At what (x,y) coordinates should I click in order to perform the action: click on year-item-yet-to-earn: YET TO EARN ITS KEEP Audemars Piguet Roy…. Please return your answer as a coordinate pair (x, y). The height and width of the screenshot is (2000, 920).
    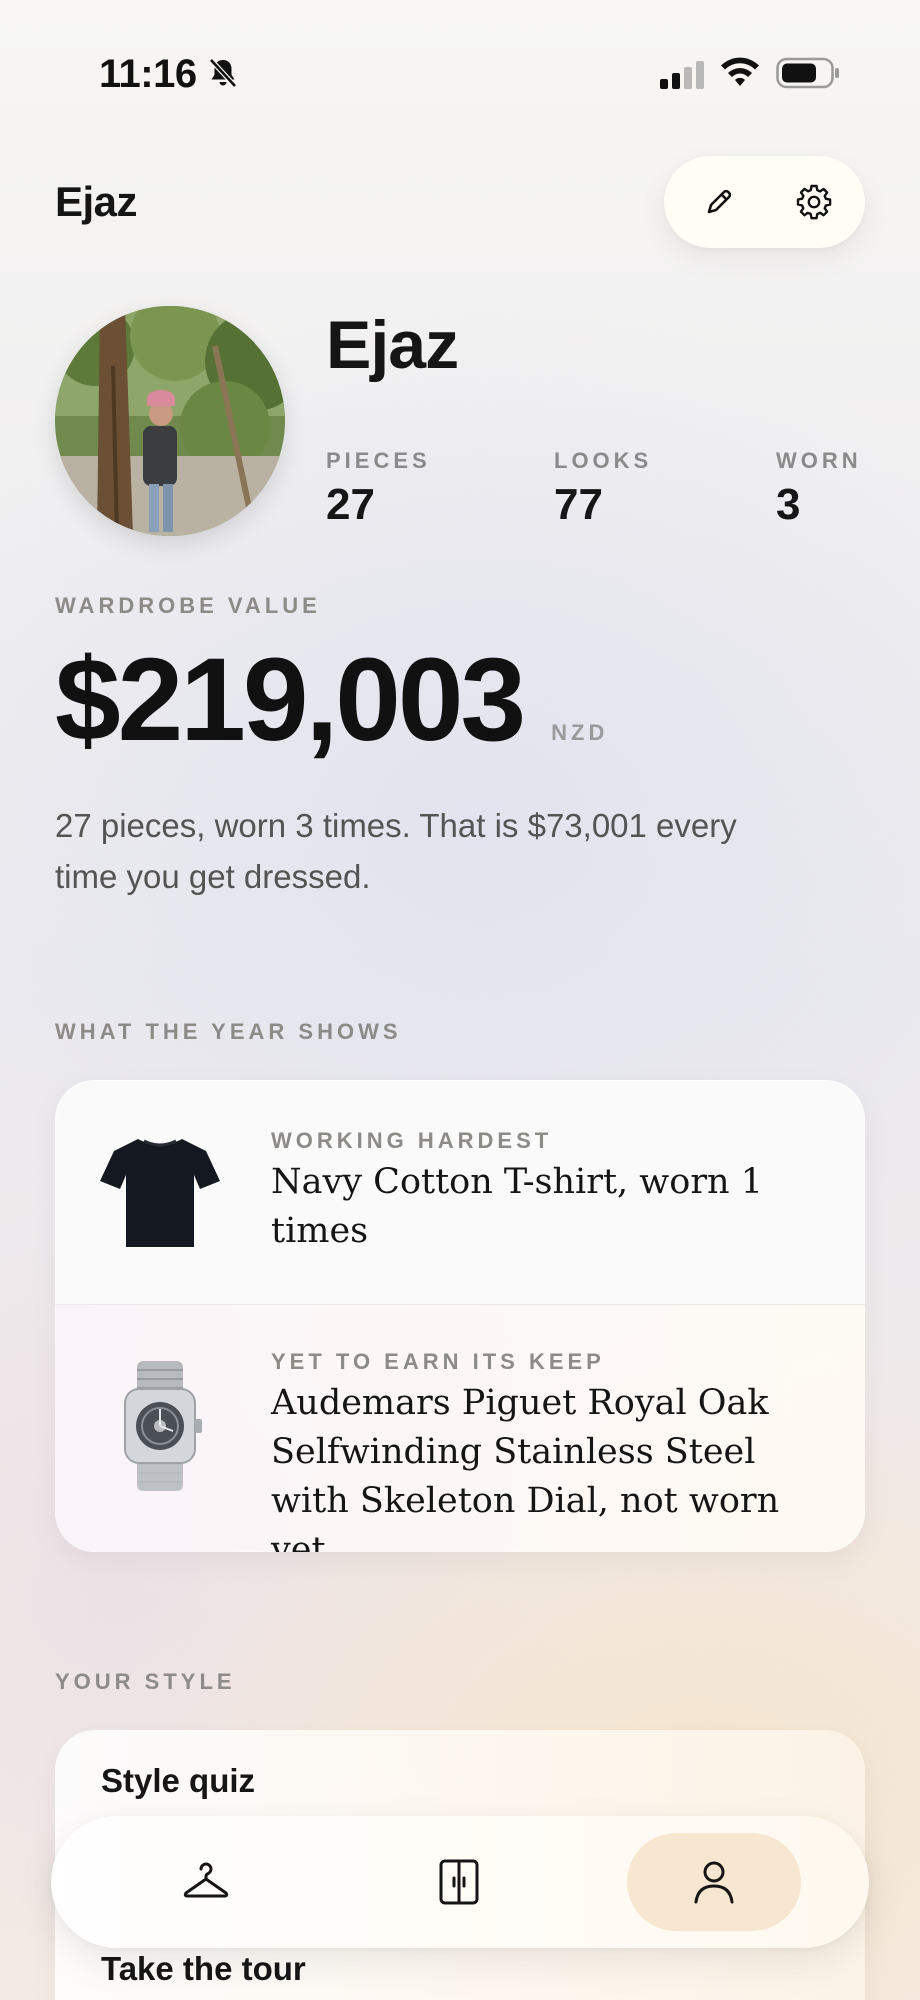
    Looking at the image, I should click on (460, 1428).